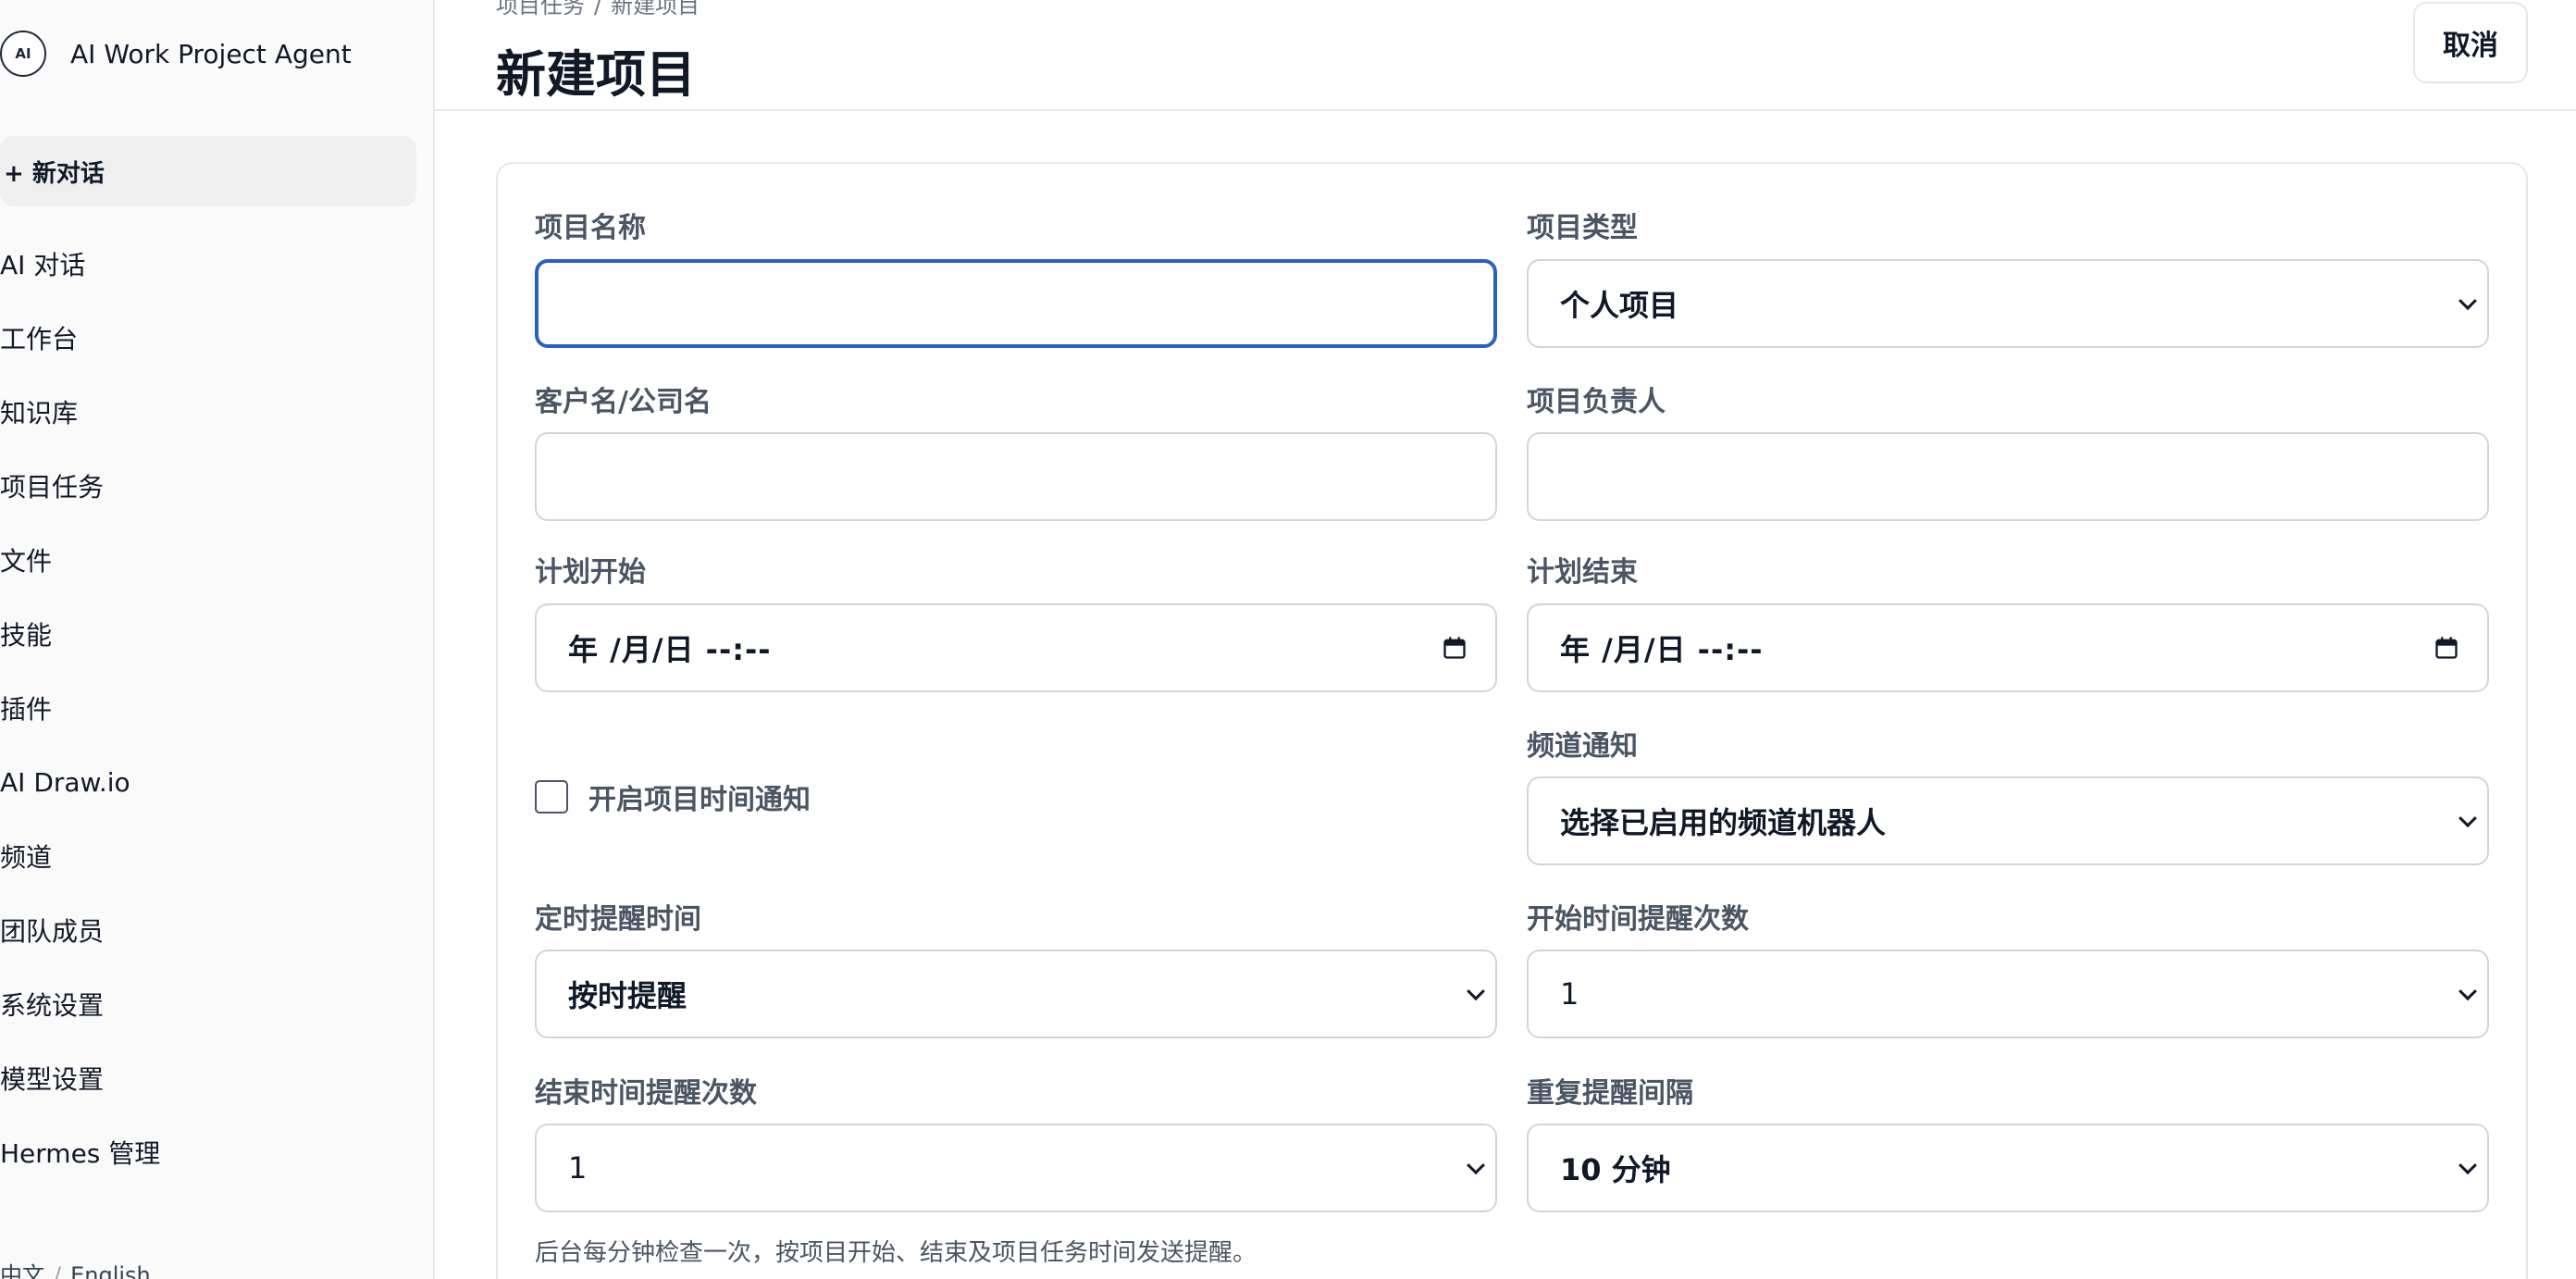 This screenshot has width=2576, height=1279. What do you see at coordinates (623, 402) in the screenshot?
I see `client-name-label: 客户名/公司名` at bounding box center [623, 402].